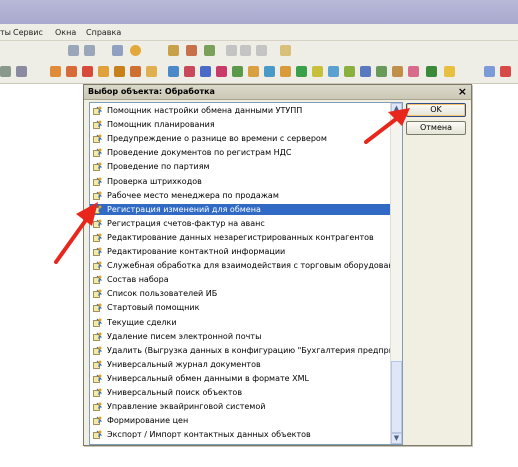 Image resolution: width=518 pixels, height=467 pixels. I want to click on scroll-down-icon: ▼, so click(396, 438).